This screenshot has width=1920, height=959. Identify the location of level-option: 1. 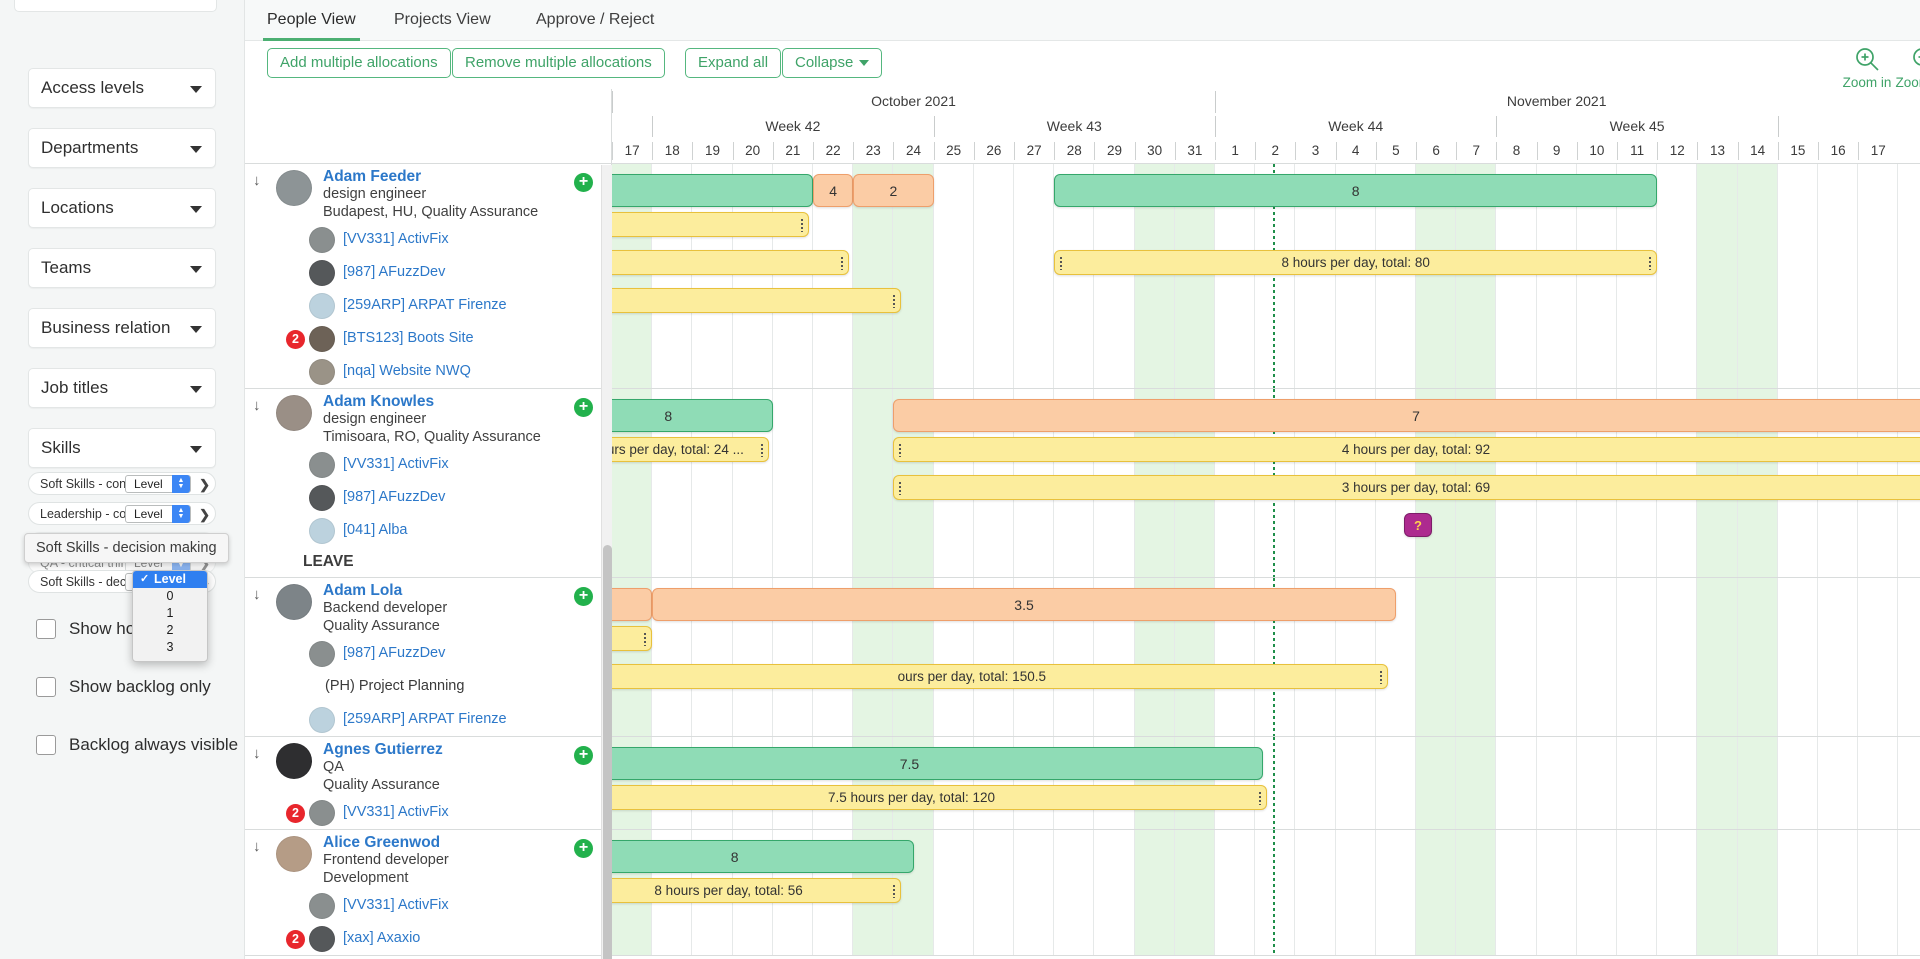
(170, 613).